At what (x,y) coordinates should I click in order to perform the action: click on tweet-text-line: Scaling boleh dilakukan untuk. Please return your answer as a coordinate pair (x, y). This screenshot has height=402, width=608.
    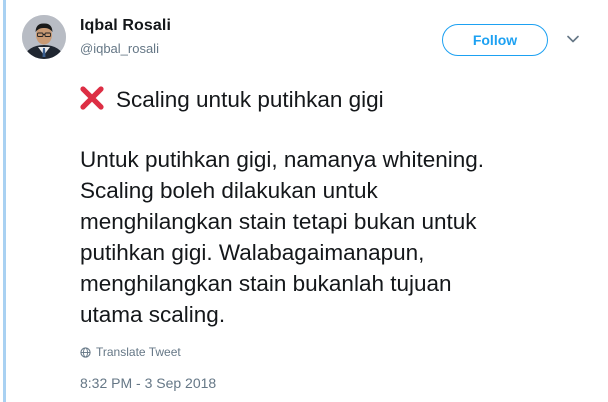
    Looking at the image, I should click on (229, 190).